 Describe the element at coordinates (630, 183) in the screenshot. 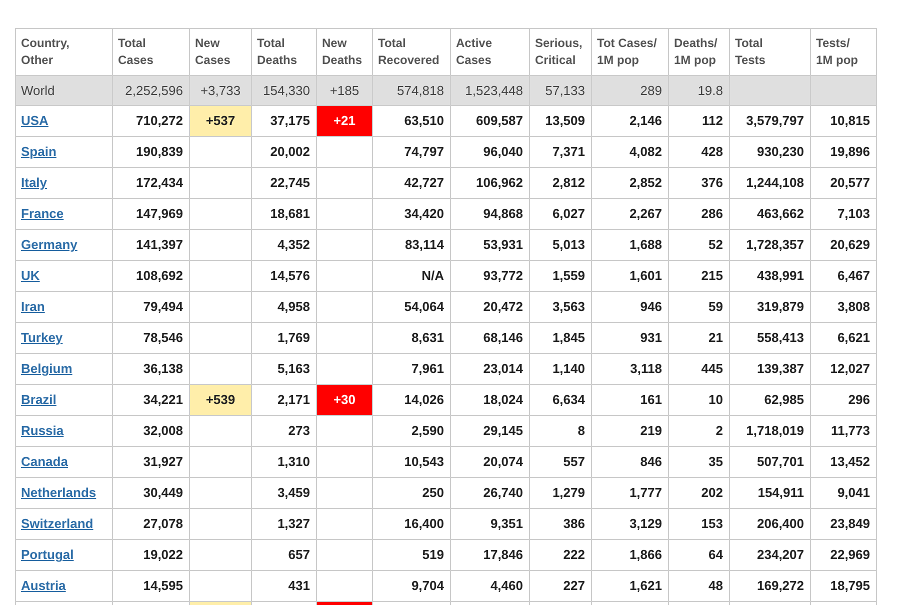

I see `table-cell: 2,852` at that location.